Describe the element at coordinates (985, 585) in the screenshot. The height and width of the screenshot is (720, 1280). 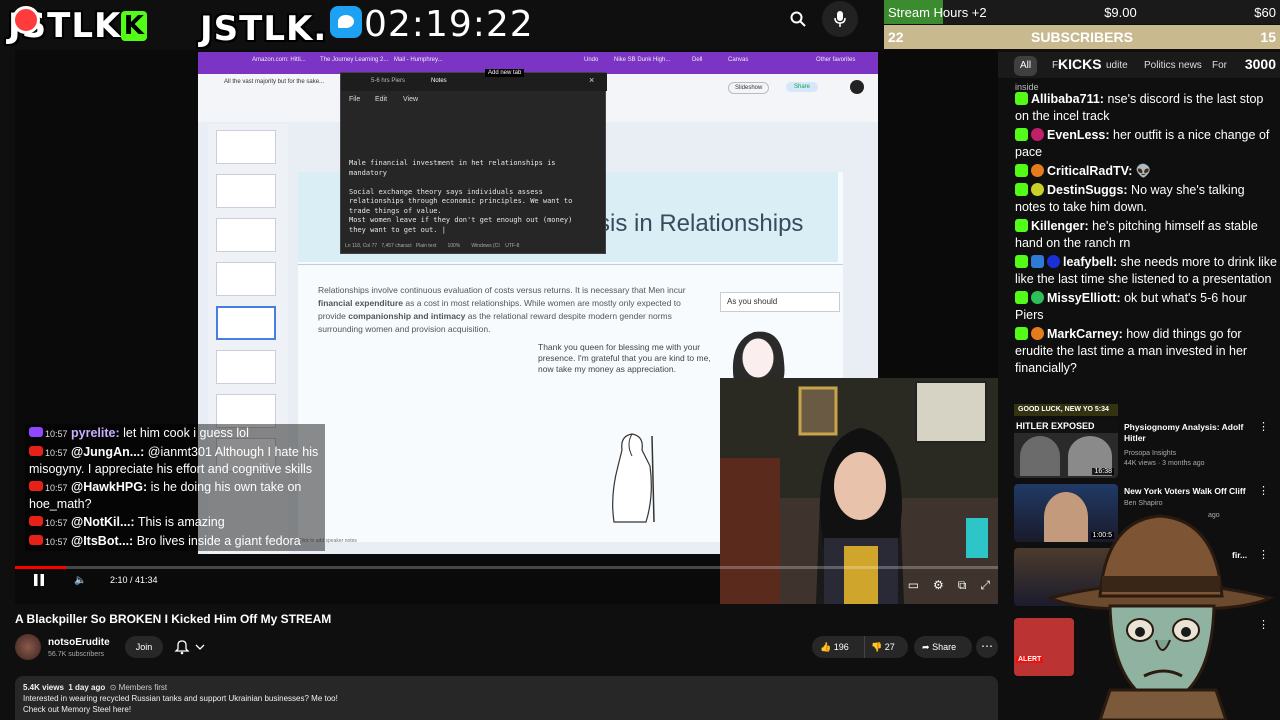
I see `fullscreen-icon: ⤢` at that location.